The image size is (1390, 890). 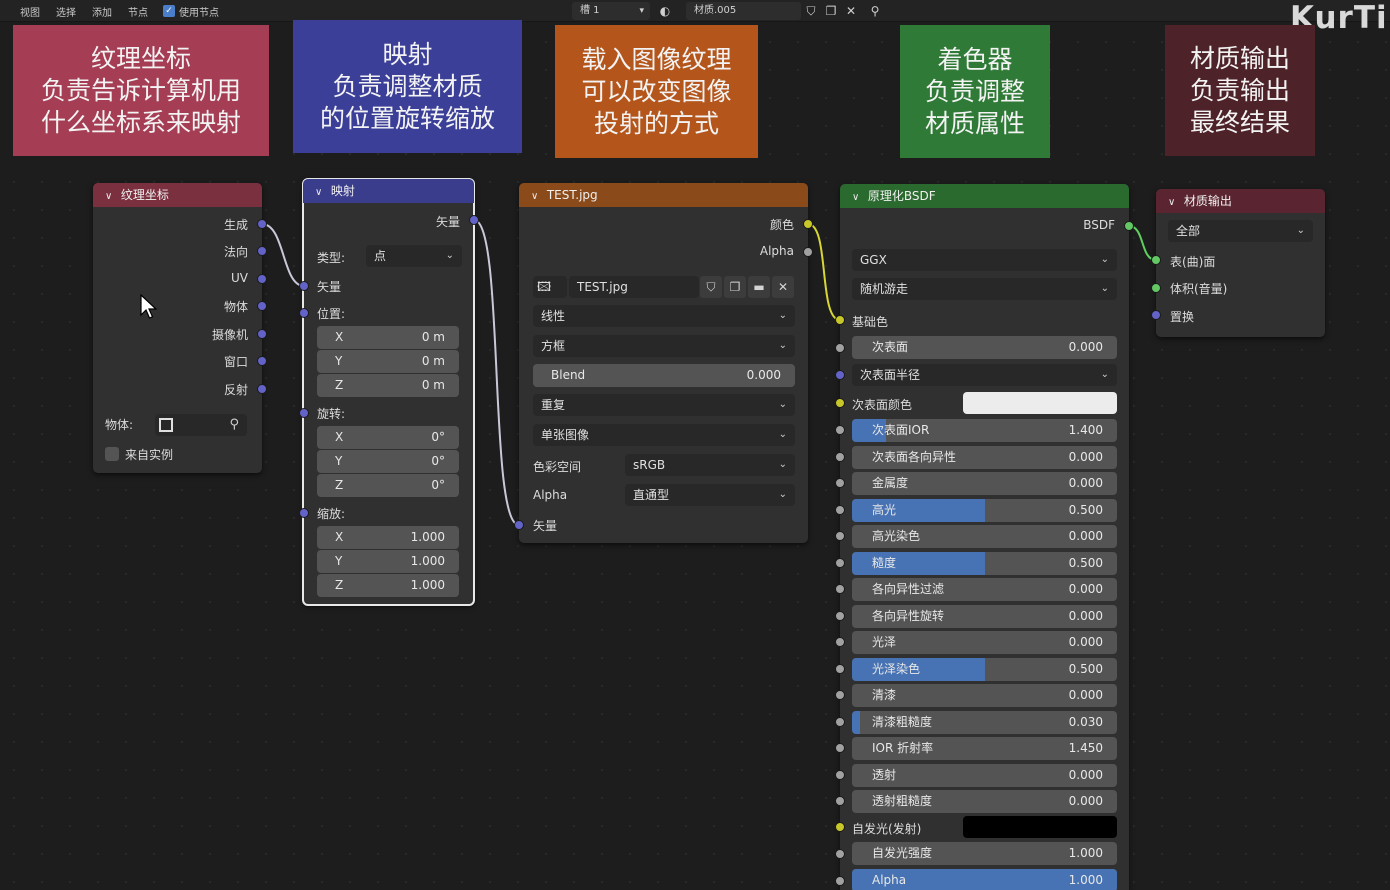 What do you see at coordinates (388, 561) in the screenshot?
I see `scale-y-field: Y 1.000` at bounding box center [388, 561].